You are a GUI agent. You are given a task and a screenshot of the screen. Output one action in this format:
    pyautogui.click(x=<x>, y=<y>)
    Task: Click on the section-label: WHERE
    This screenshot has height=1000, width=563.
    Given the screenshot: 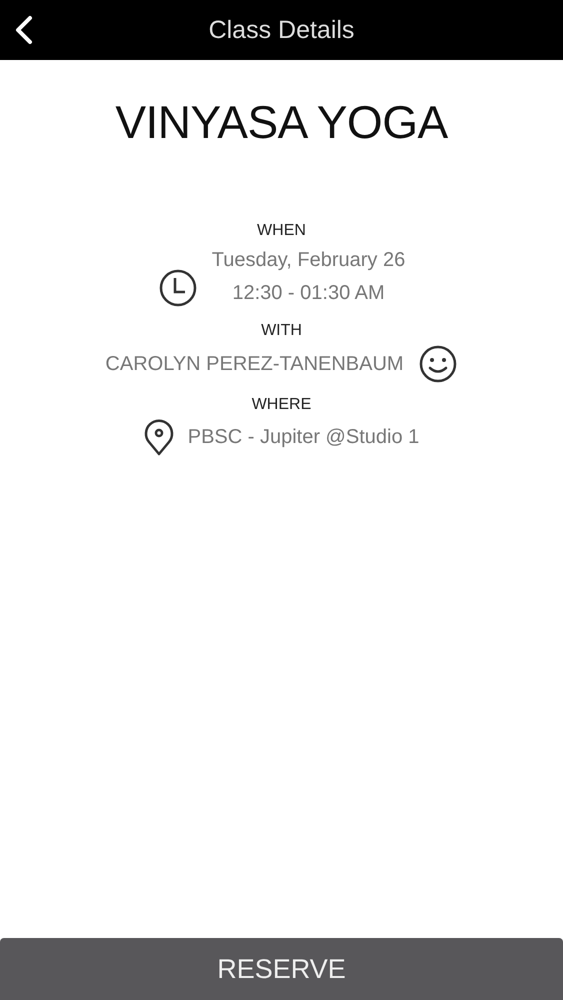 What is the action you would take?
    pyautogui.click(x=282, y=405)
    